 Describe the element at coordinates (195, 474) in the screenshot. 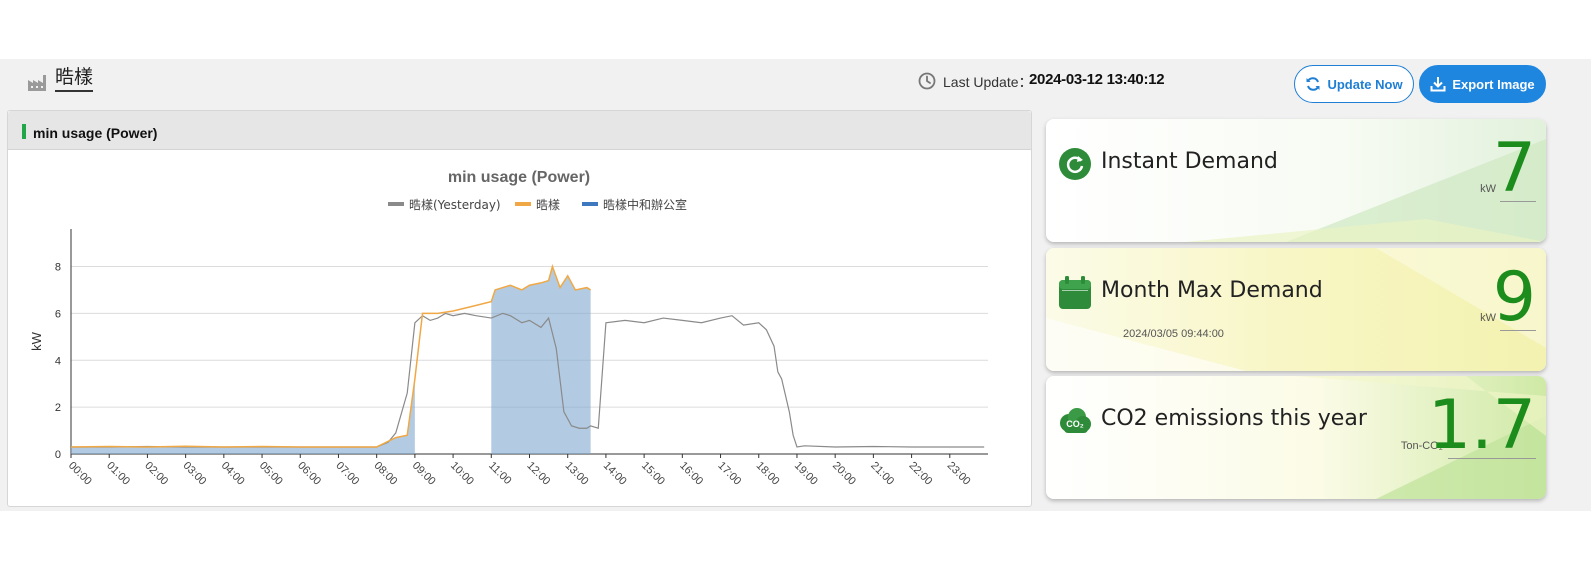

I see `x-tick-label: 03:00` at that location.